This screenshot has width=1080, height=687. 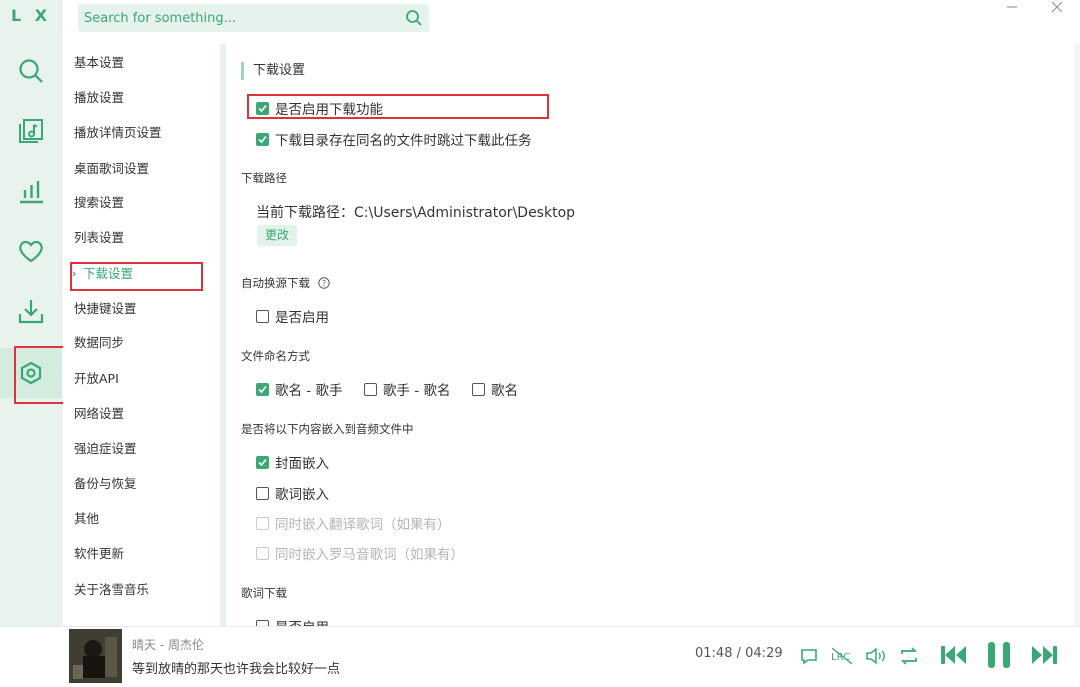 I want to click on naming-label: 文件命名方式, so click(x=275, y=356).